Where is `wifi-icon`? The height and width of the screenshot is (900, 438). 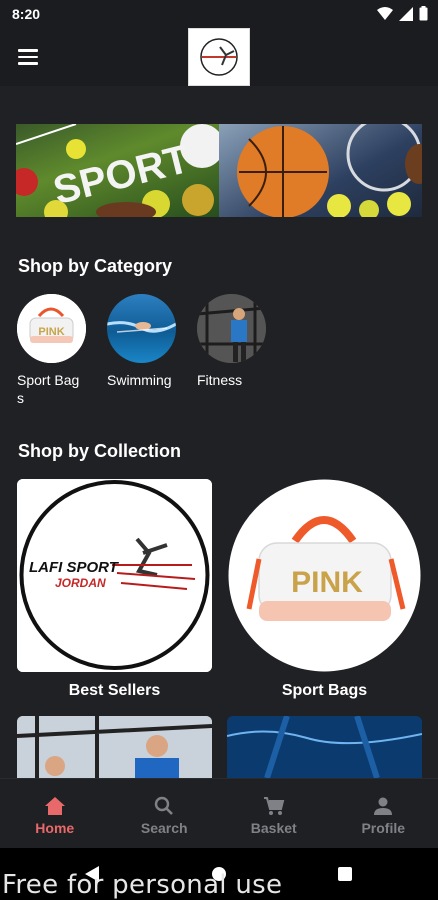
wifi-icon is located at coordinates (385, 13).